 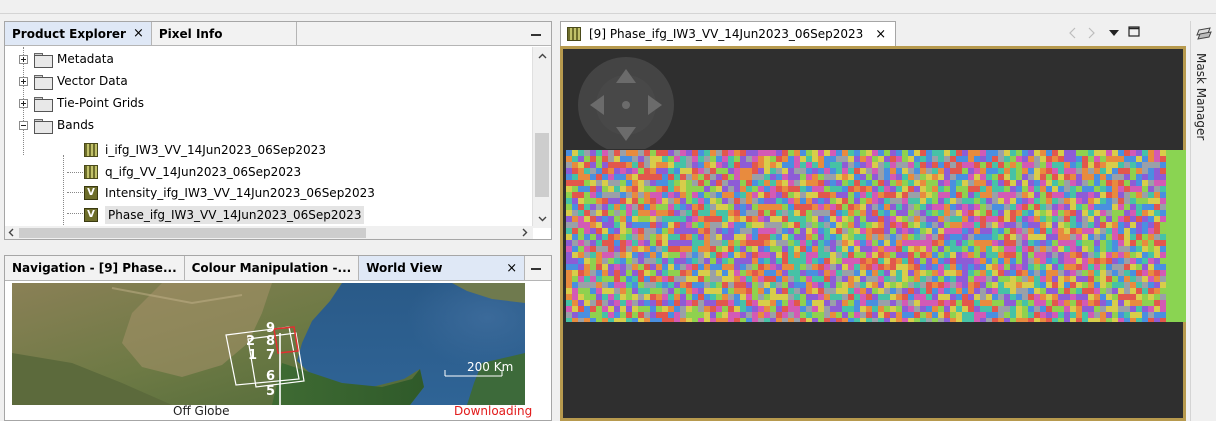 I want to click on tree-node-label: Bands, so click(x=76, y=125).